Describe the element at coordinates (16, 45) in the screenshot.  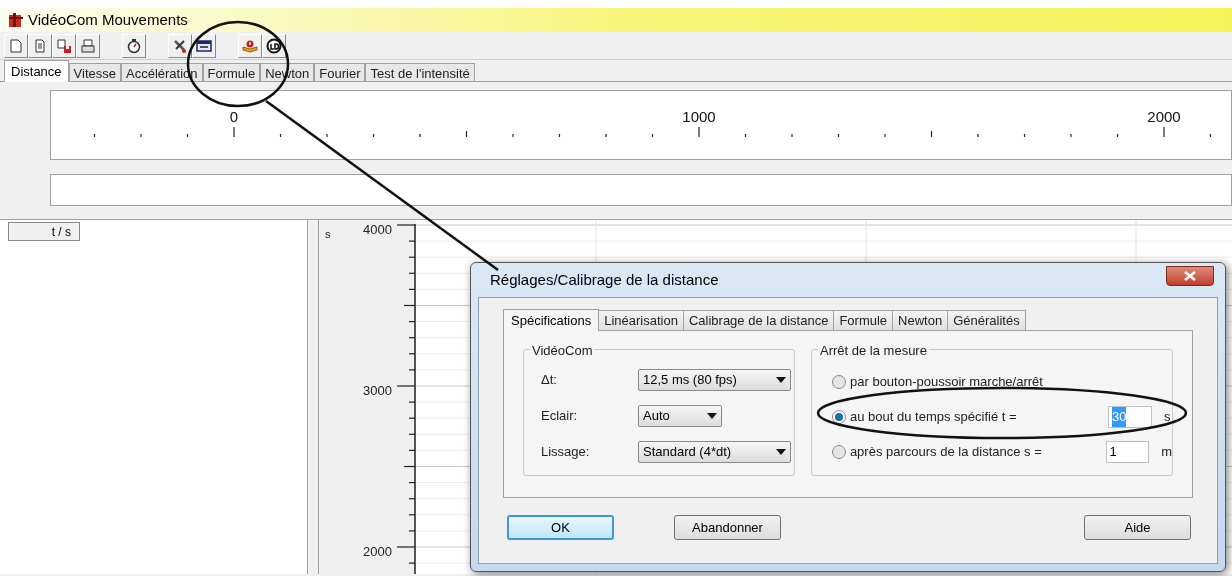
I see `document-icon` at that location.